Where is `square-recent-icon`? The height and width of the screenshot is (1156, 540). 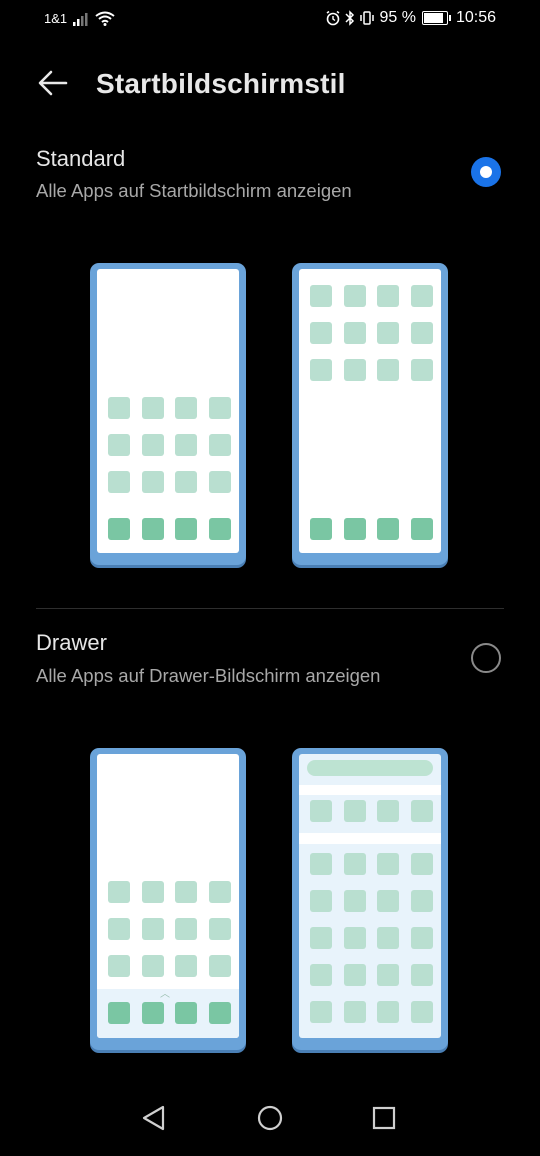 square-recent-icon is located at coordinates (384, 1118).